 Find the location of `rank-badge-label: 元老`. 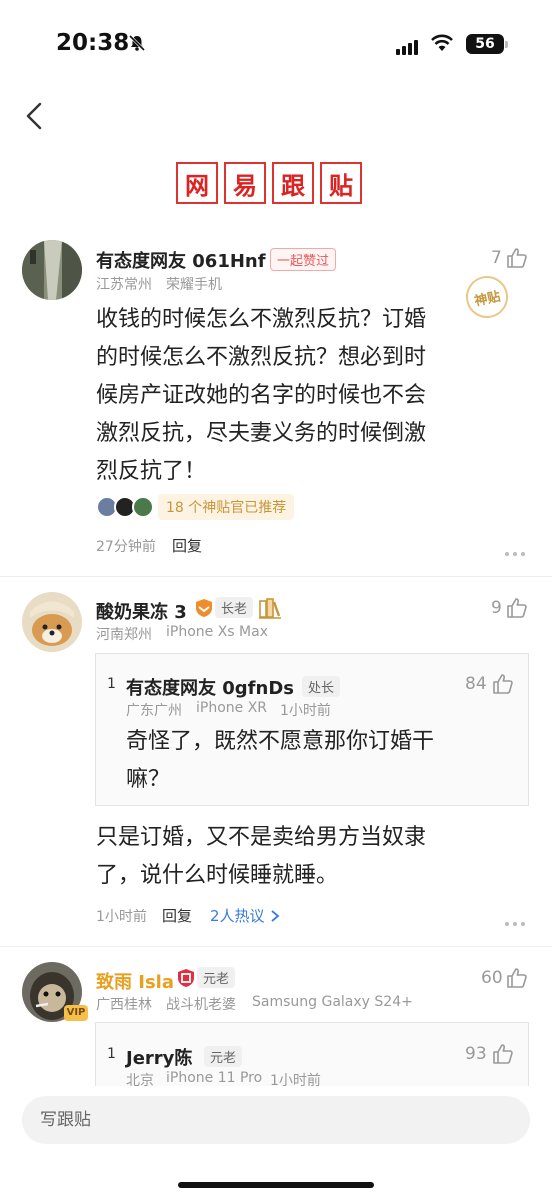

rank-badge-label: 元老 is located at coordinates (216, 977).